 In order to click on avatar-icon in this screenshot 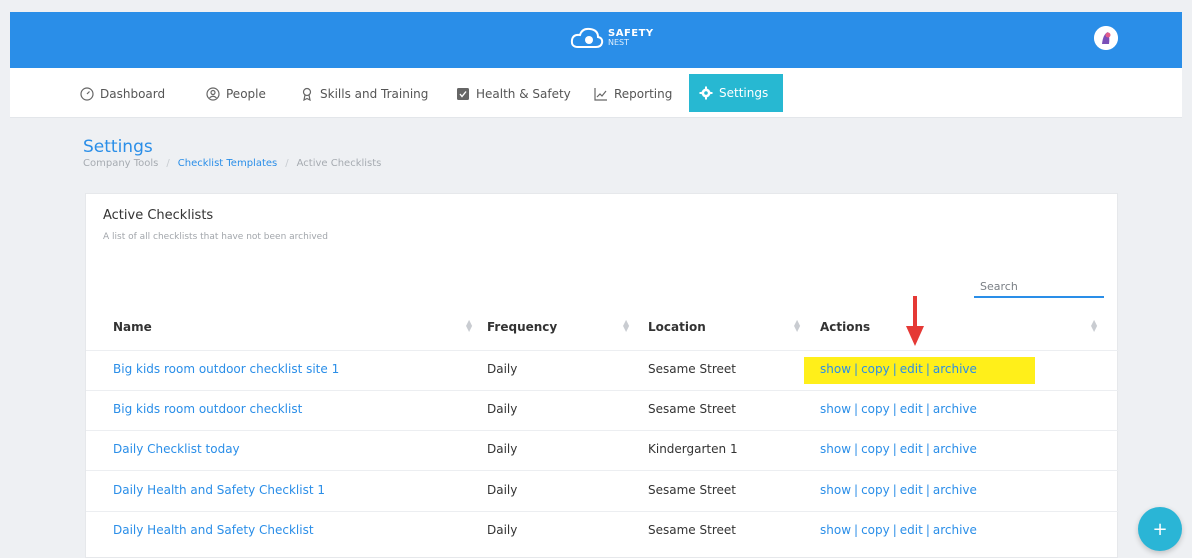, I will do `click(1106, 38)`.